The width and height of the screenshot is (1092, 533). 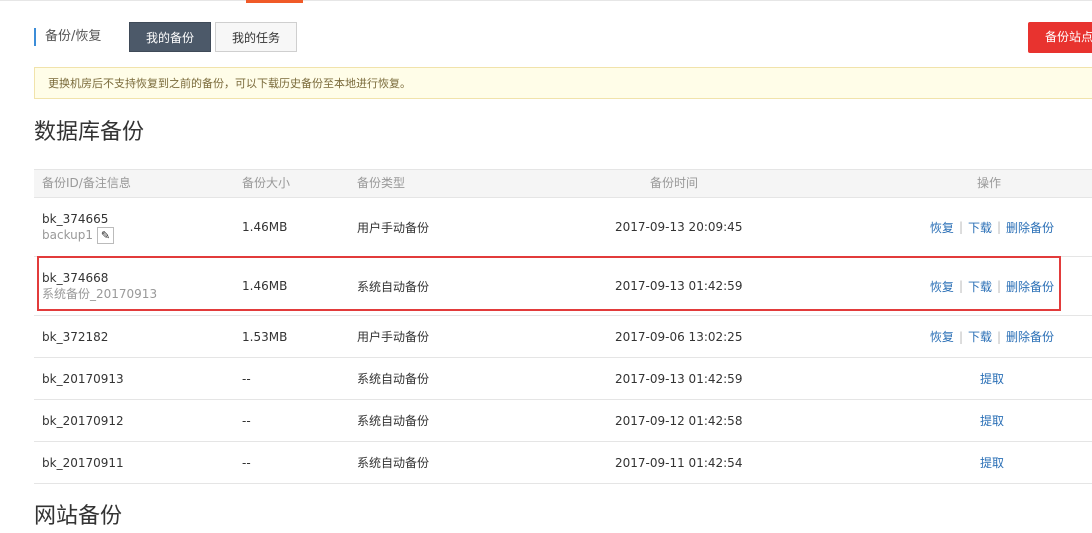 What do you see at coordinates (75, 277) in the screenshot?
I see `backup-id: bk_374668` at bounding box center [75, 277].